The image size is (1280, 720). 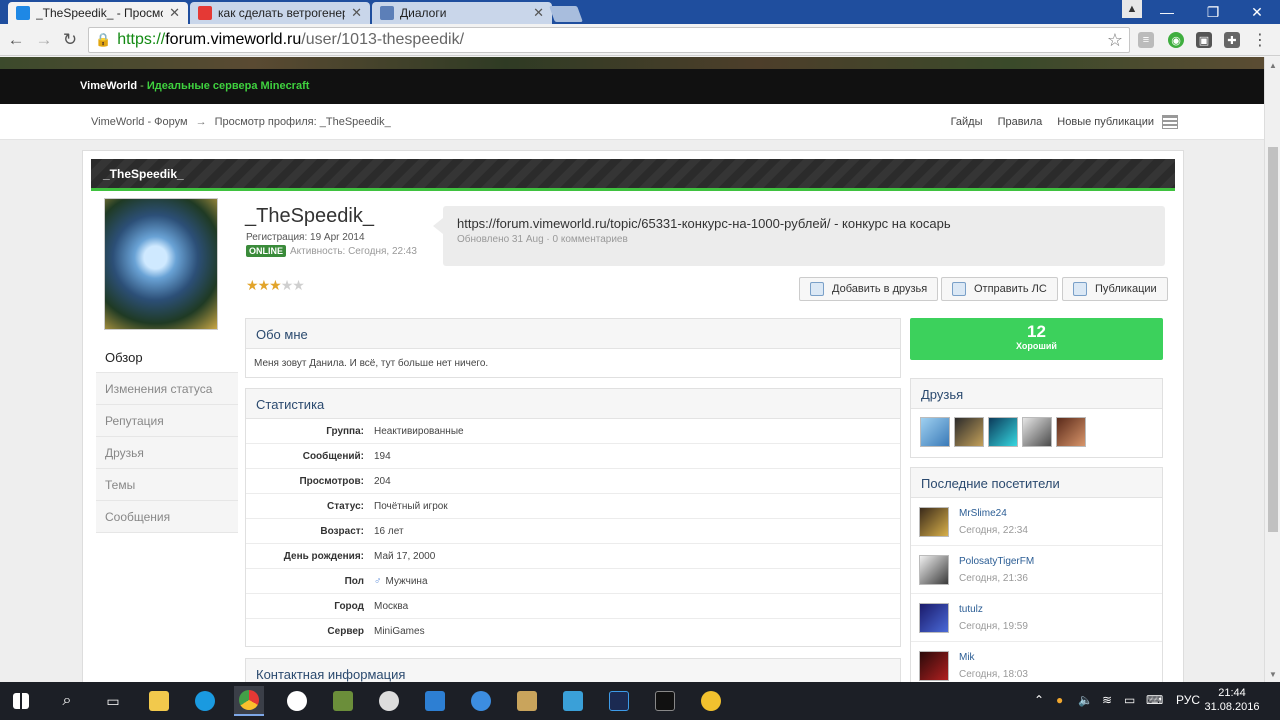 What do you see at coordinates (993, 657) in the screenshot?
I see `visitor-name: Mik` at bounding box center [993, 657].